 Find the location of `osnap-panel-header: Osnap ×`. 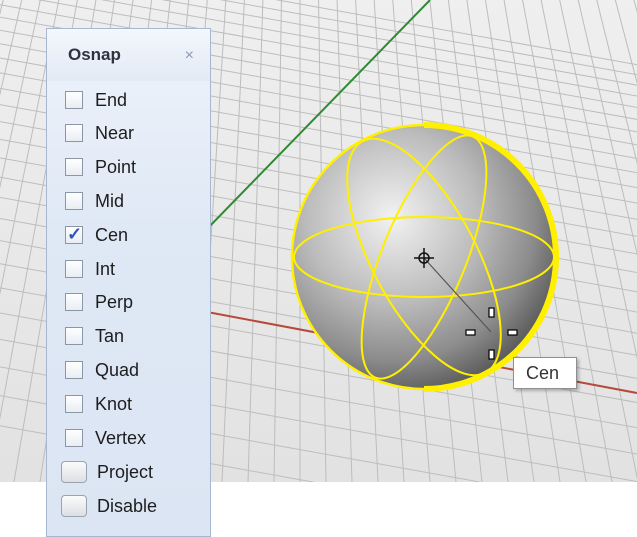

osnap-panel-header: Osnap × is located at coordinates (128, 55).